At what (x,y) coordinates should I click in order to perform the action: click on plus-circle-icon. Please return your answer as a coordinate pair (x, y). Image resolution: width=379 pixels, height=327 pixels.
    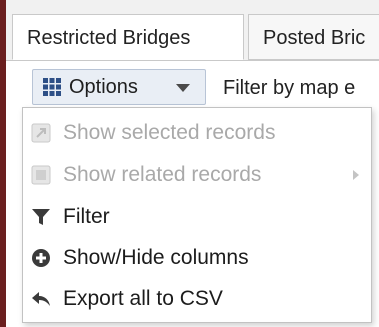
    Looking at the image, I should click on (41, 258).